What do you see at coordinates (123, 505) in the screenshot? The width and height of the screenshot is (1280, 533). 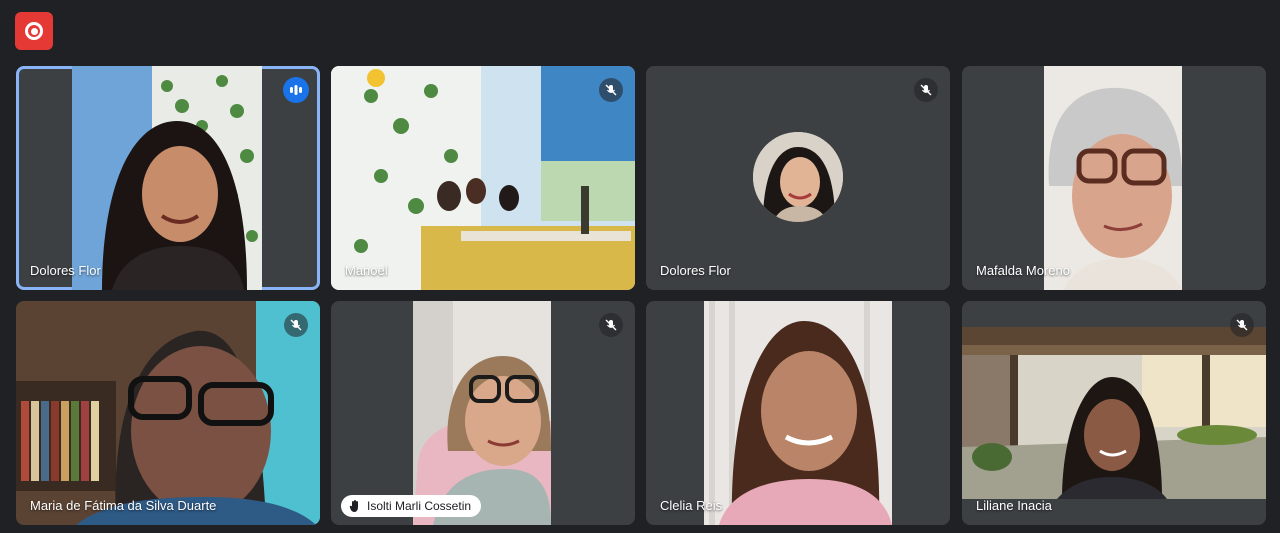 I see `participant-name: Maria de Fátima da Silva Duarte` at bounding box center [123, 505].